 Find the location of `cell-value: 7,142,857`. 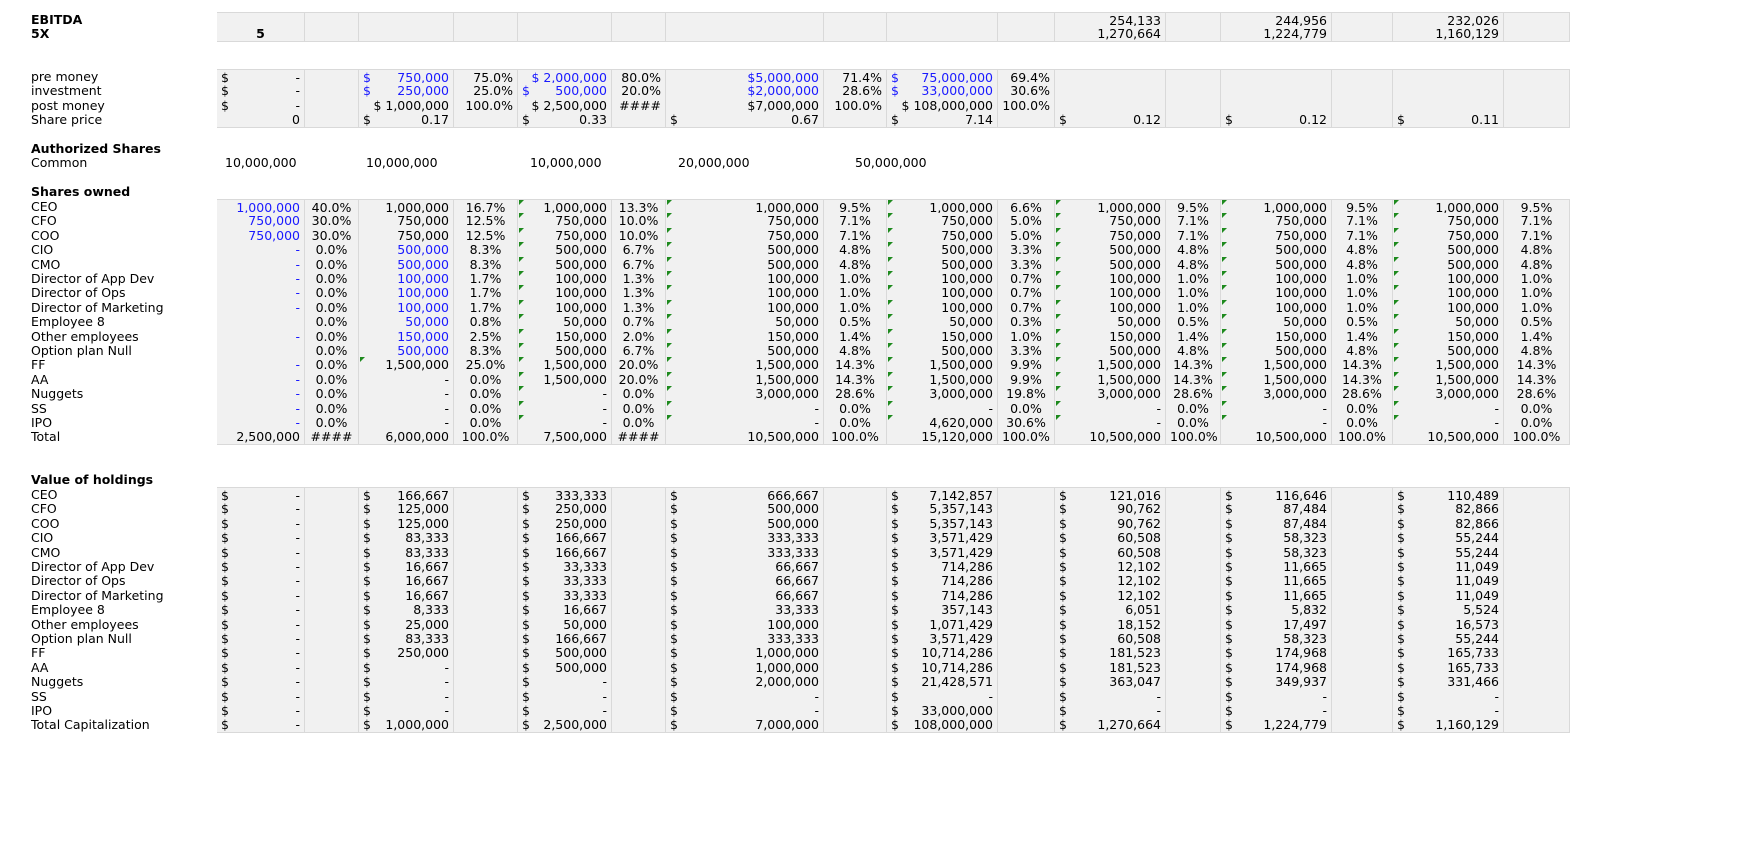

cell-value: 7,142,857 is located at coordinates (961, 495).